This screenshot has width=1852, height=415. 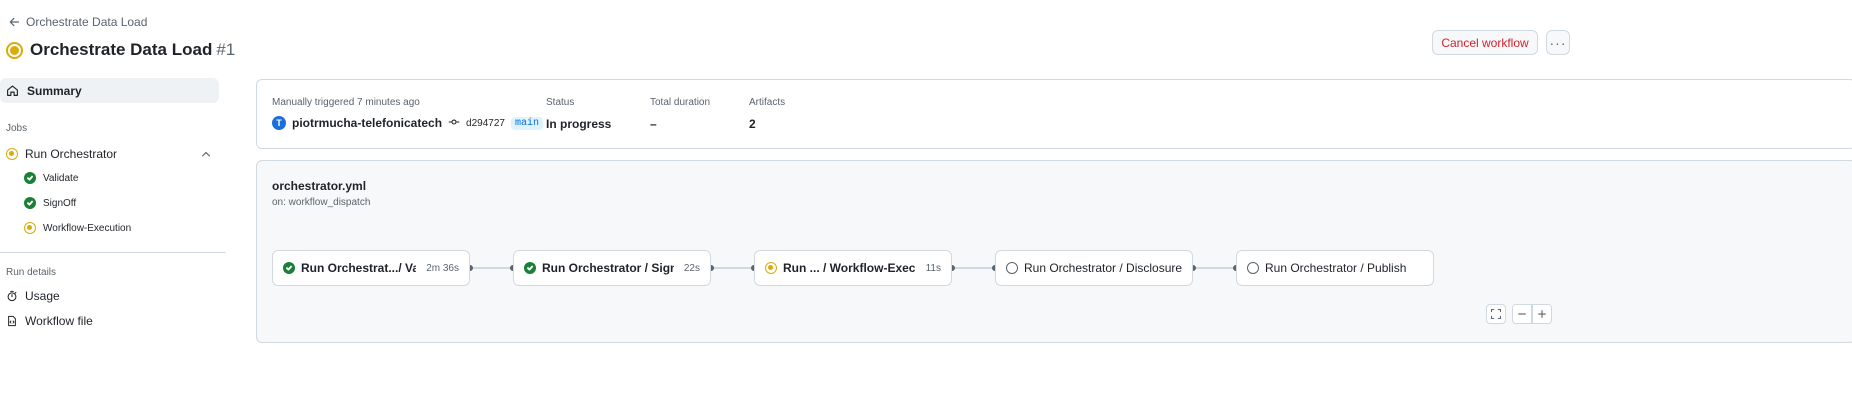 I want to click on stopwatch-icon, so click(x=12, y=296).